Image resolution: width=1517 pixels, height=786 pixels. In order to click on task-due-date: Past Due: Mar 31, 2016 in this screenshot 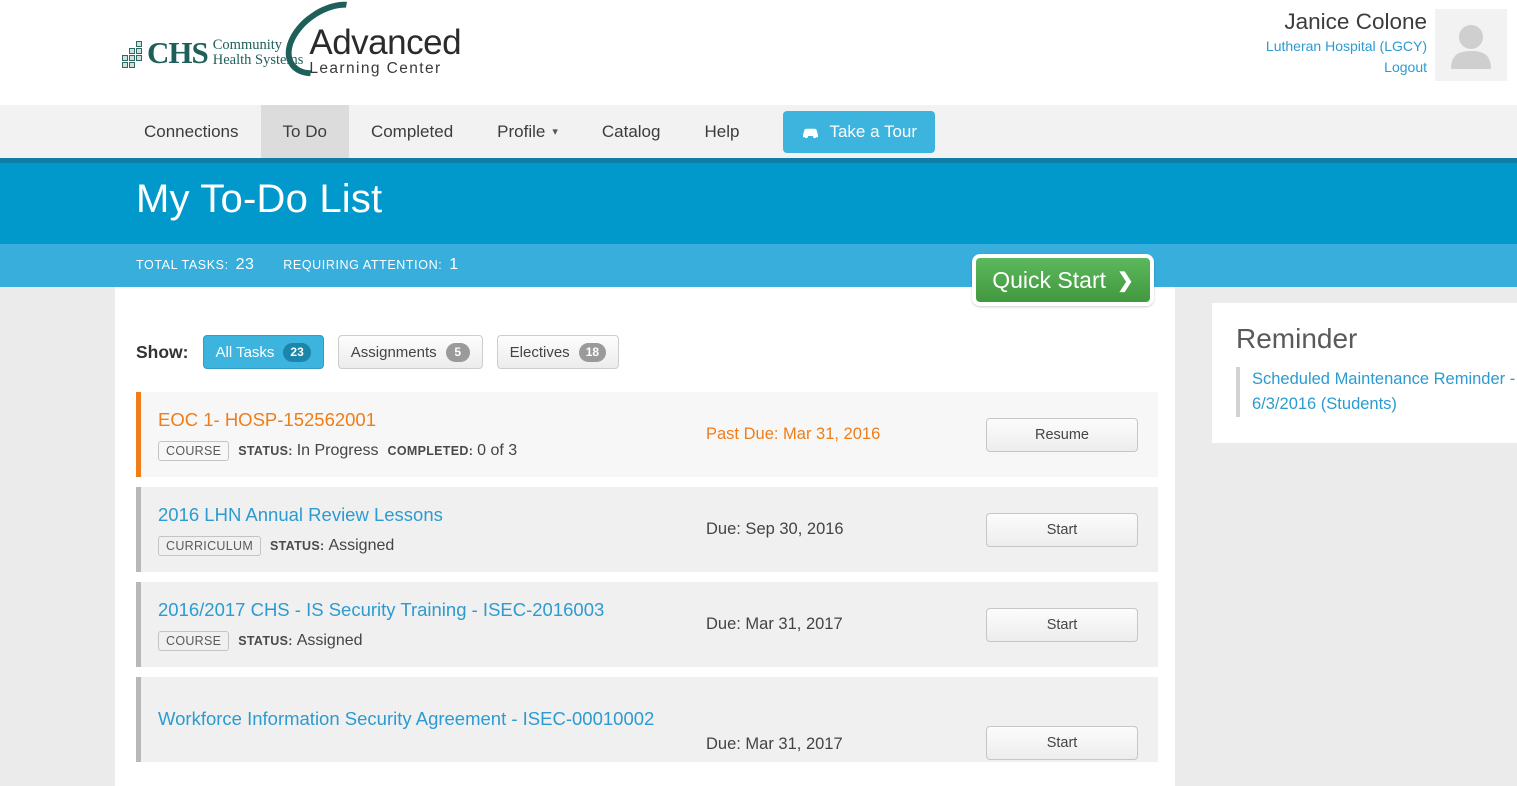, I will do `click(793, 434)`.